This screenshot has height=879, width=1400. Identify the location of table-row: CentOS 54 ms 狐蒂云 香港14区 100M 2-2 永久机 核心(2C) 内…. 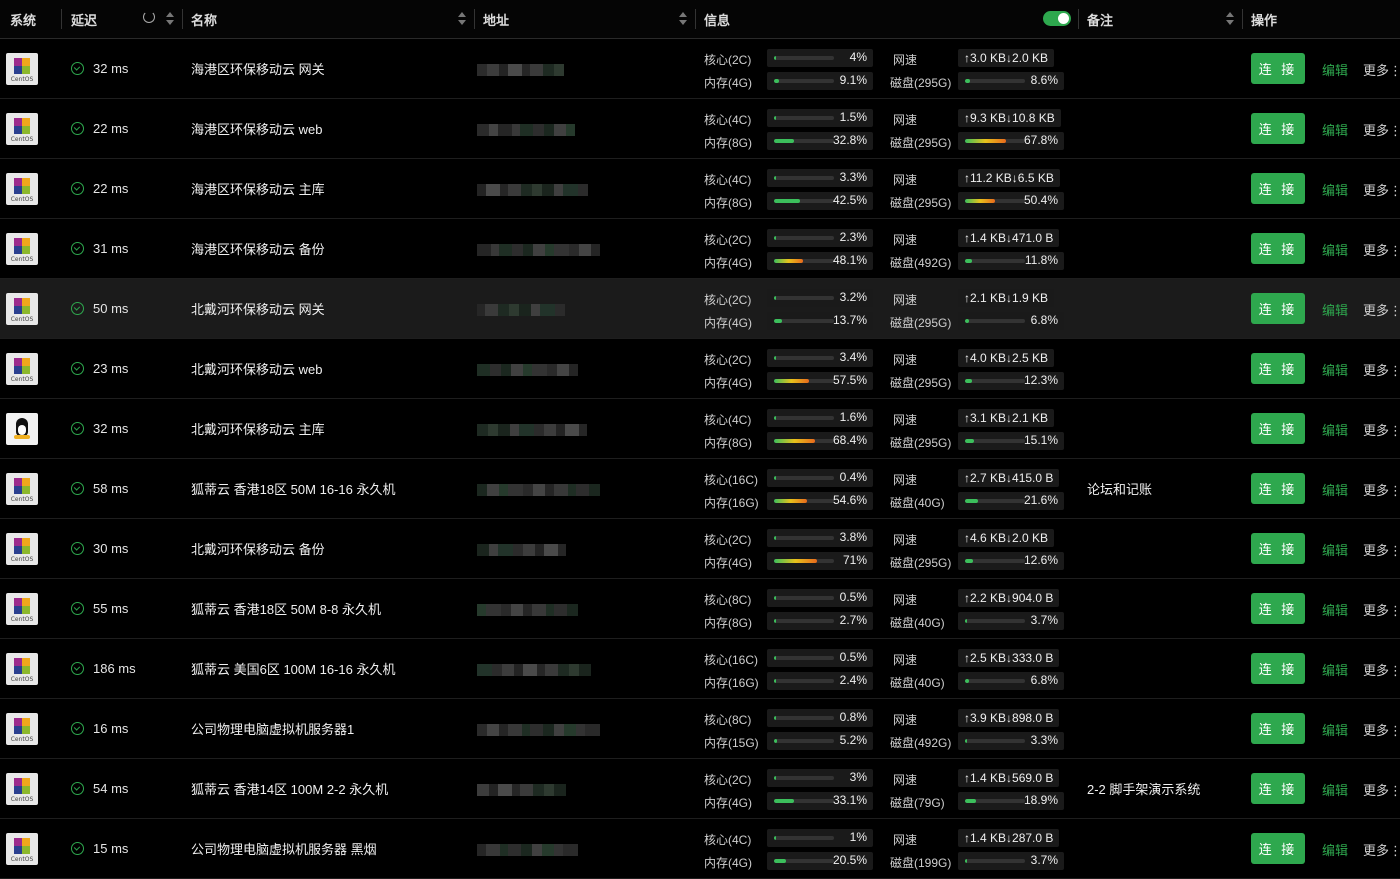
(700, 789).